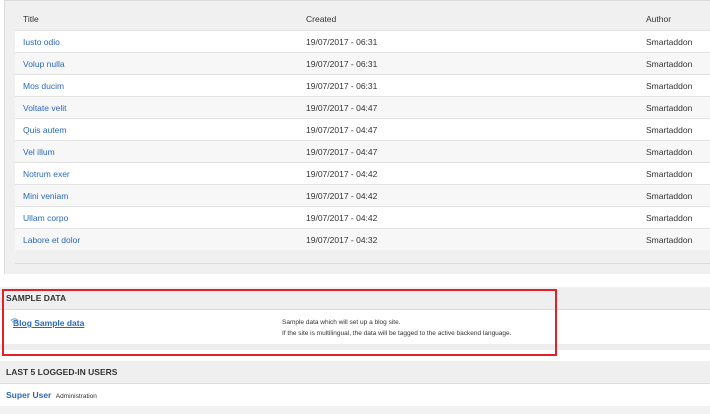  I want to click on article-title-cell: Labore et dolor, so click(156, 239).